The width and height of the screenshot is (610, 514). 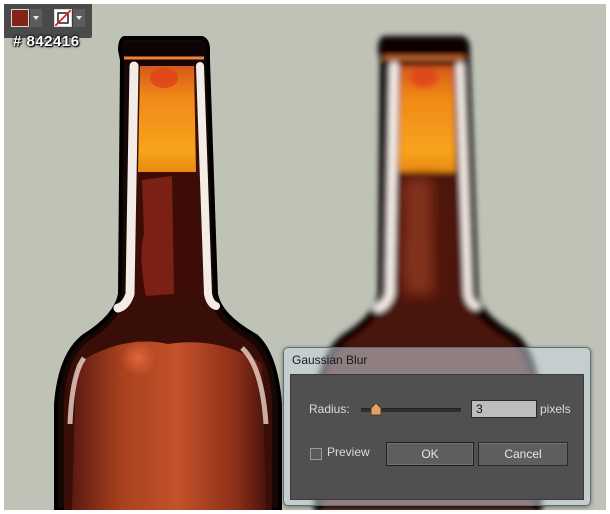 What do you see at coordinates (504, 409) in the screenshot?
I see `radius-input` at bounding box center [504, 409].